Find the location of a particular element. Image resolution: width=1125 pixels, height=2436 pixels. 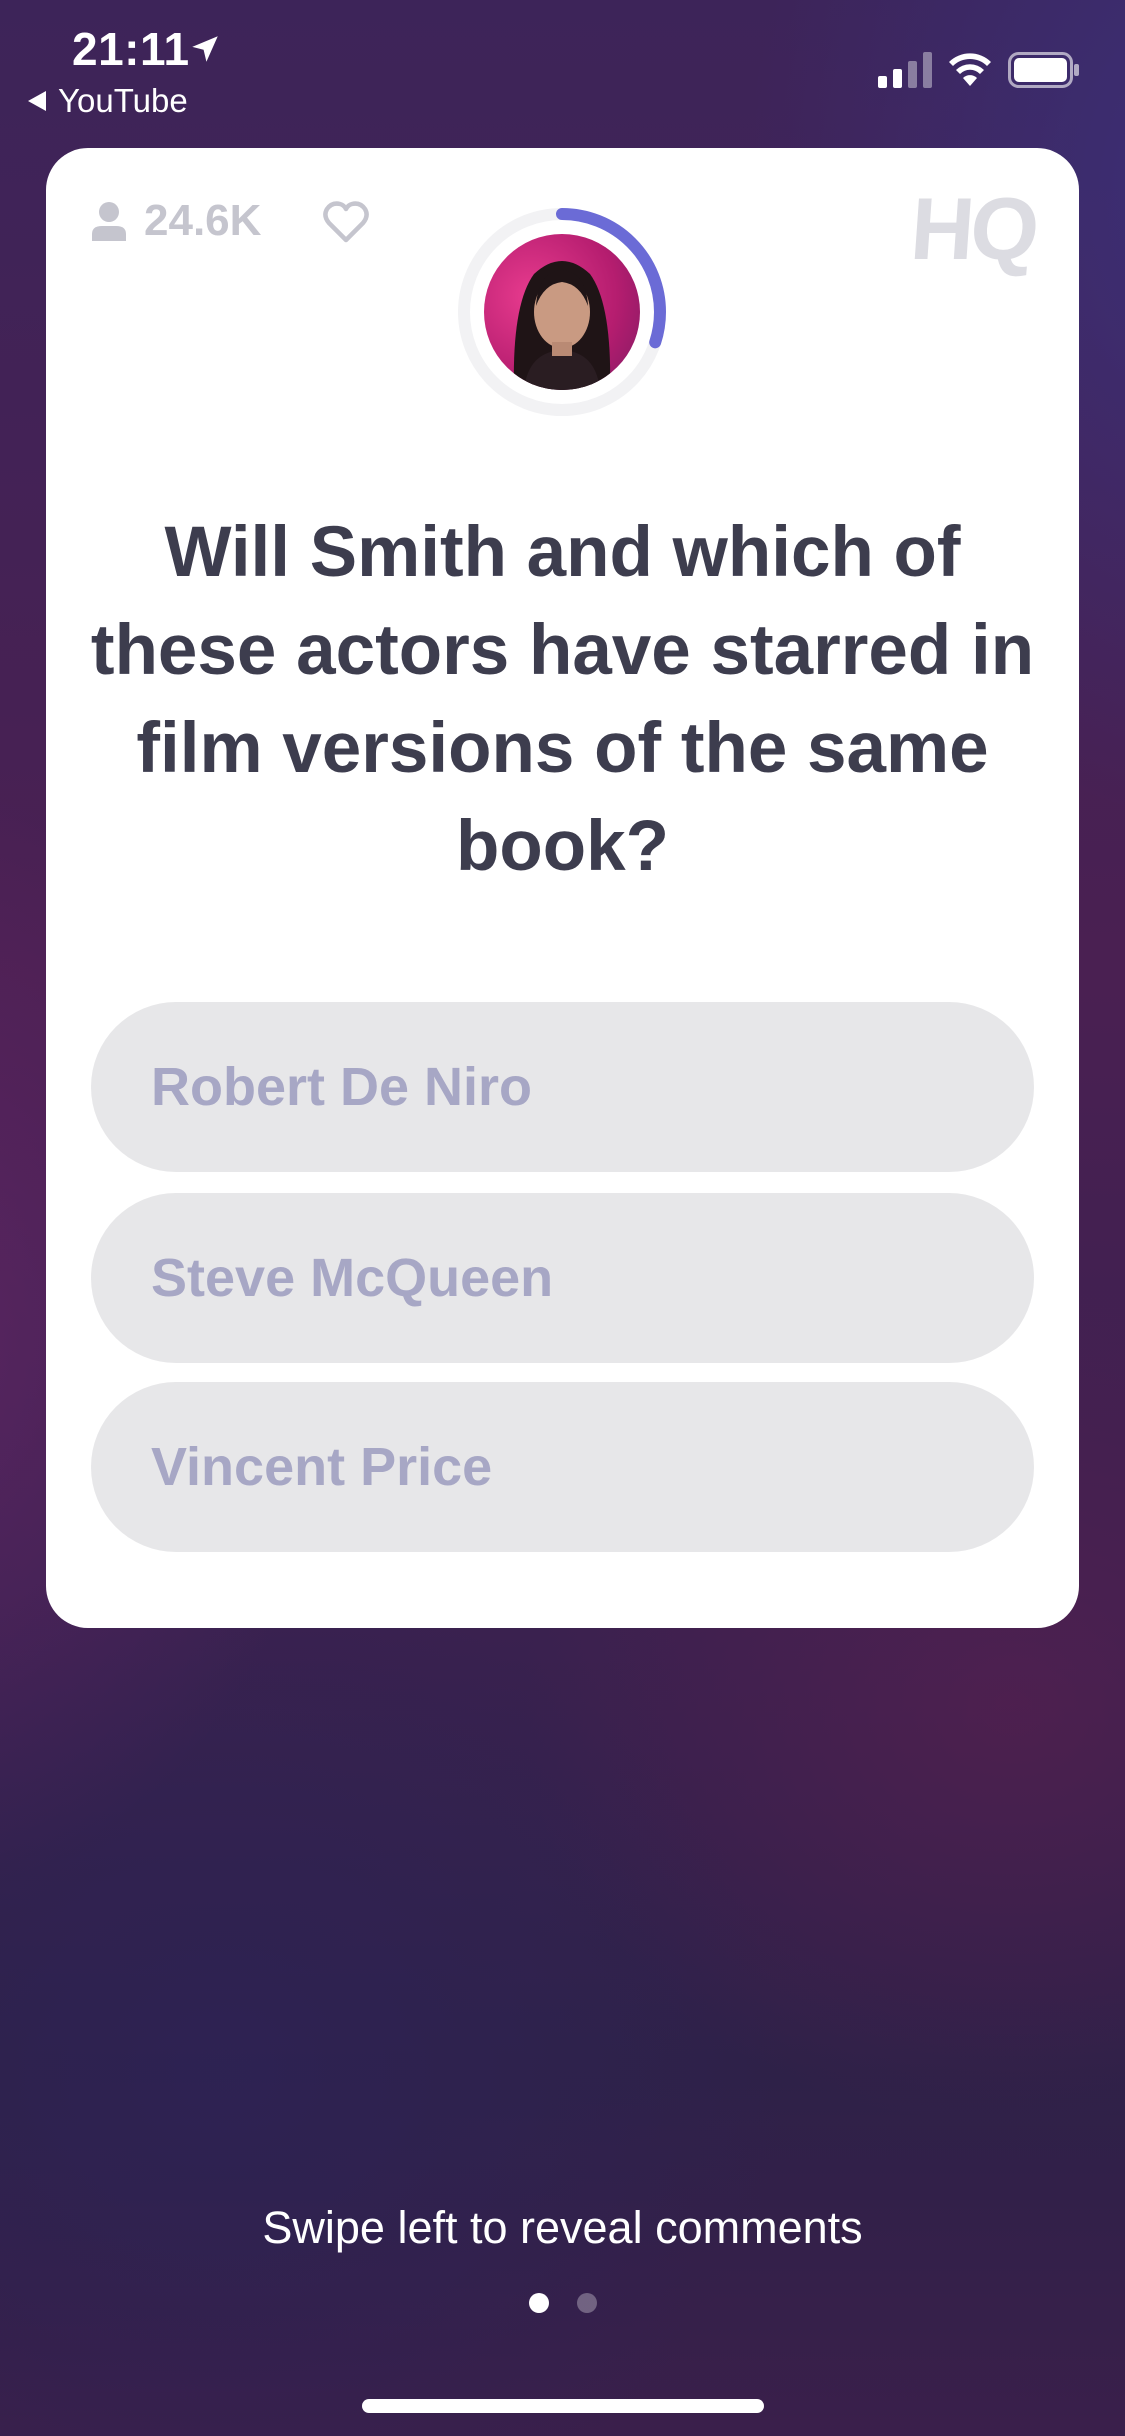

page-indicator is located at coordinates (562, 2303).